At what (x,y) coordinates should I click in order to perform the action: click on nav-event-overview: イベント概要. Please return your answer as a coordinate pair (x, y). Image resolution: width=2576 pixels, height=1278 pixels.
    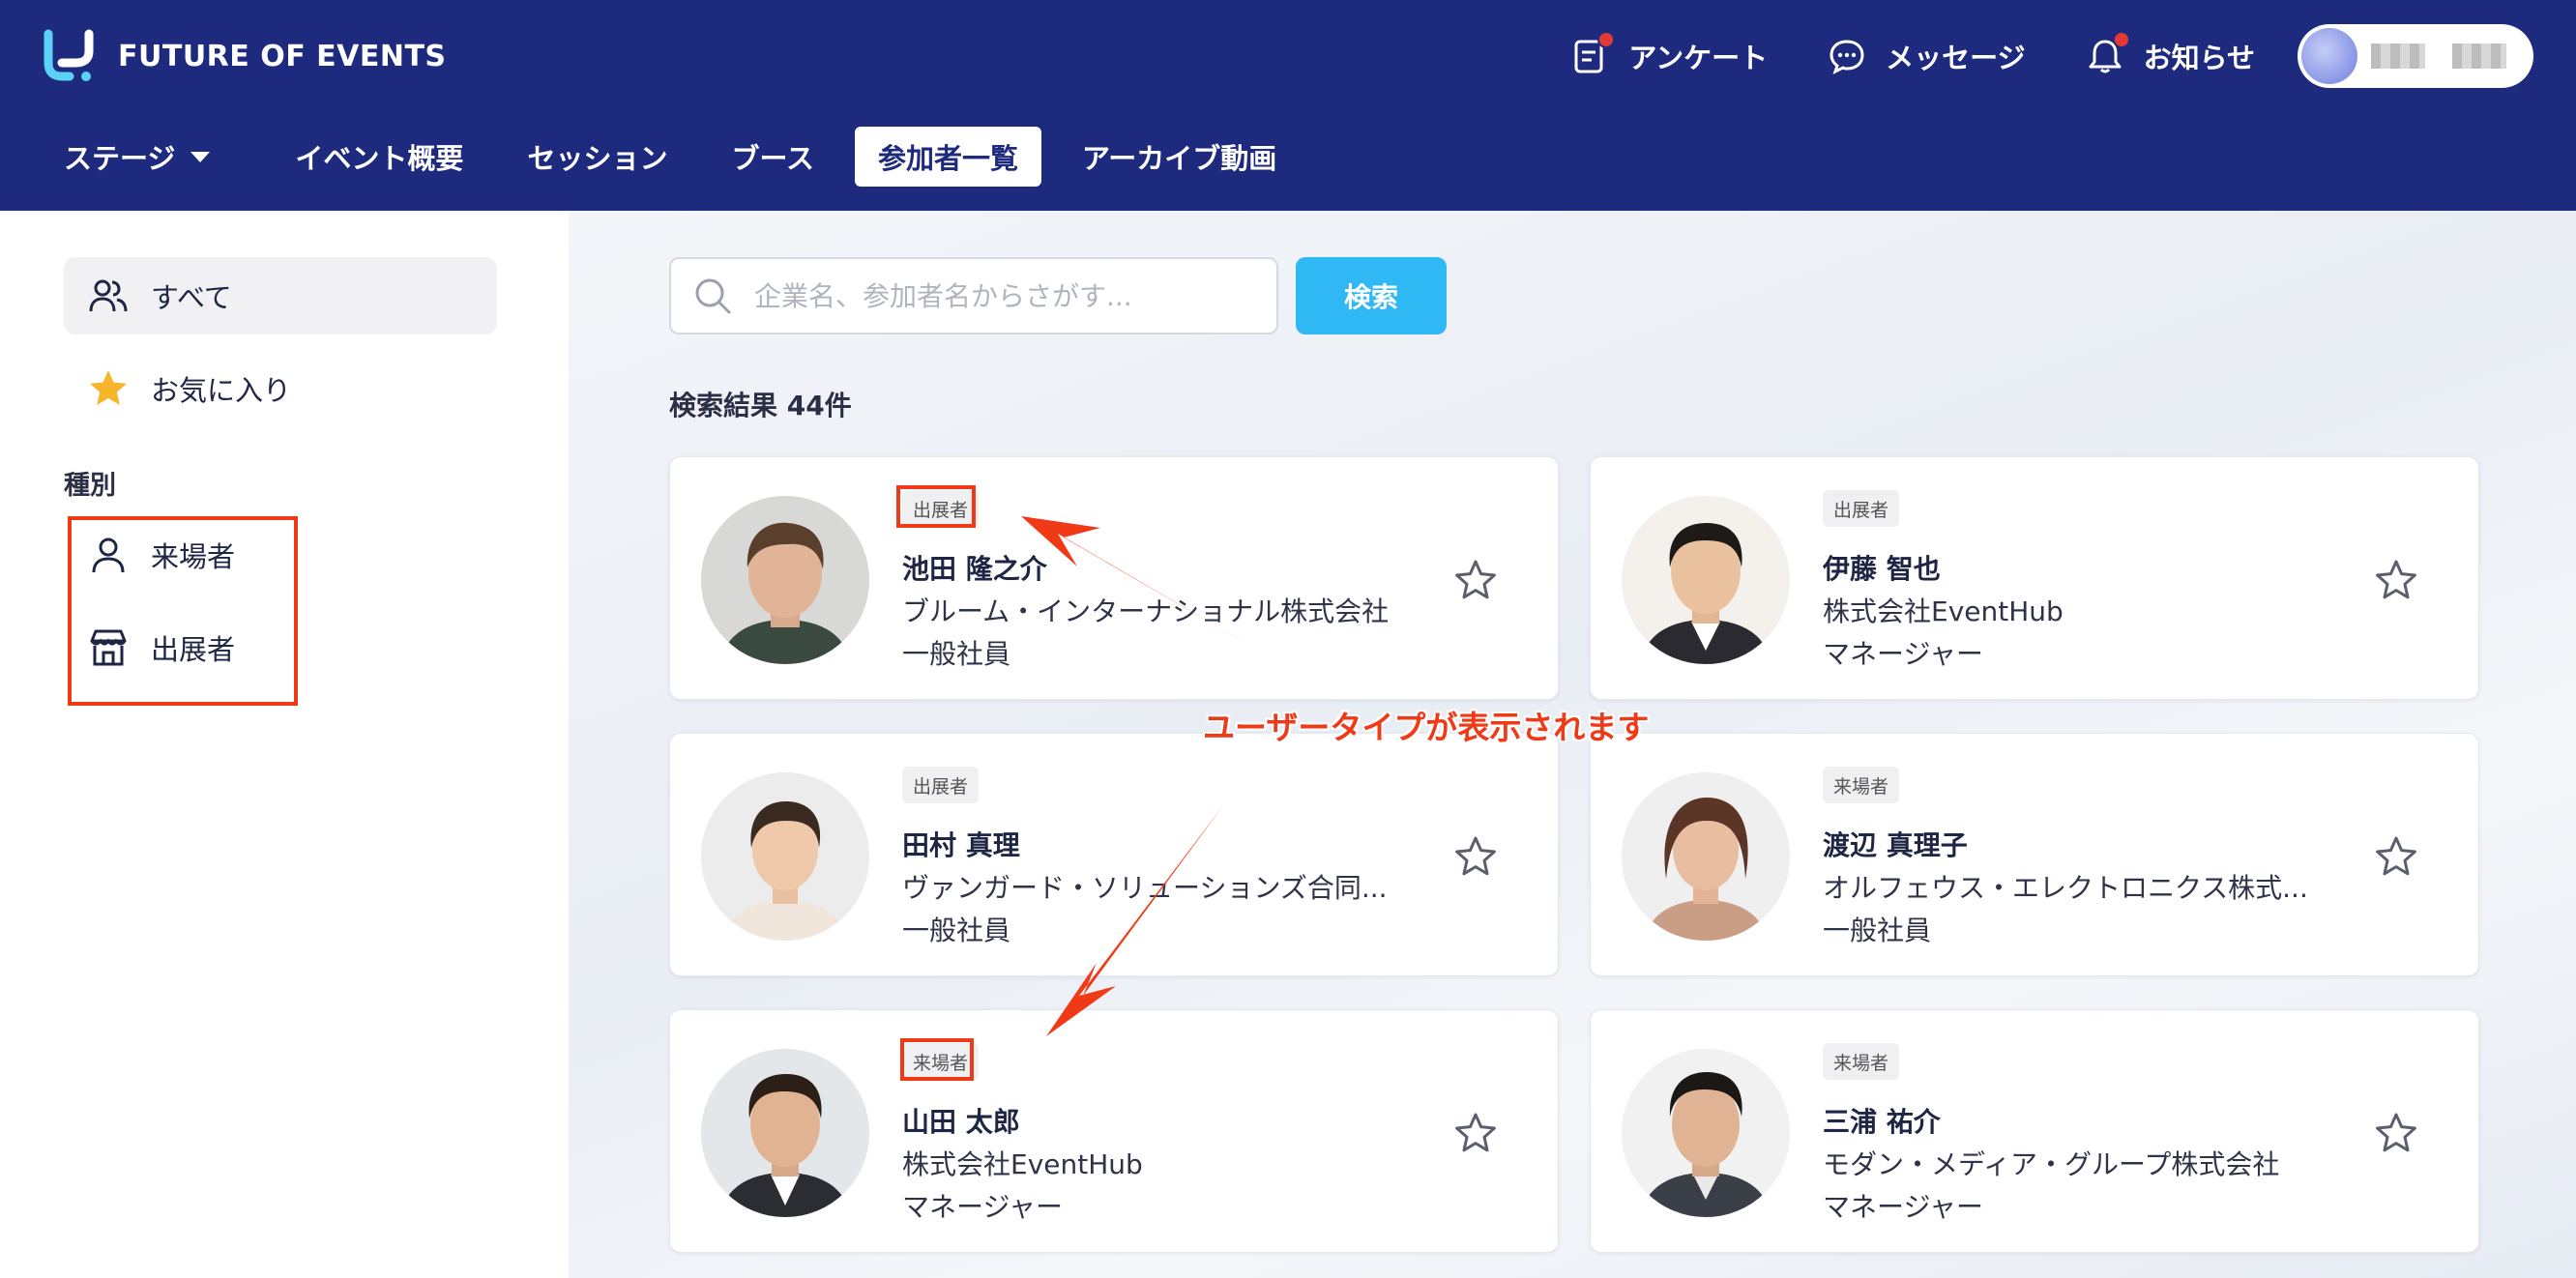
    Looking at the image, I should click on (379, 157).